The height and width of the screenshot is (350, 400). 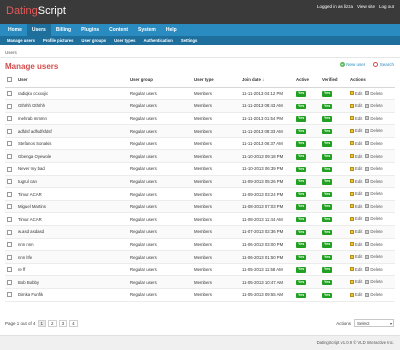 What do you see at coordinates (93, 40) in the screenshot?
I see `subnav-user-groups: User groups` at bounding box center [93, 40].